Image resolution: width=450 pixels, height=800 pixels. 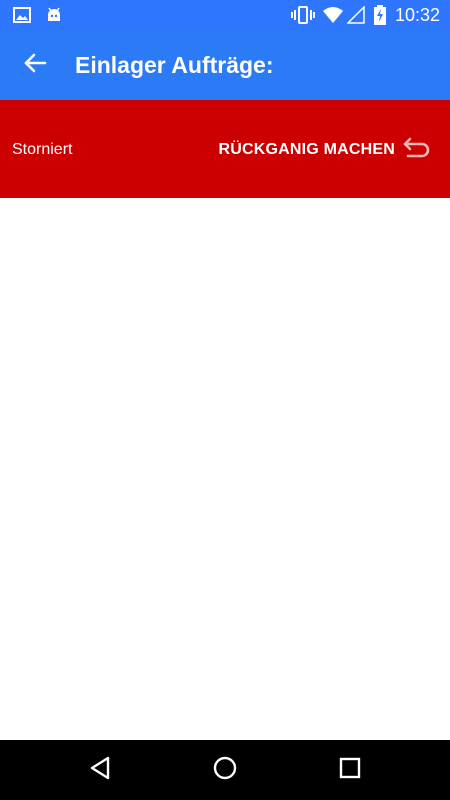 What do you see at coordinates (303, 15) in the screenshot?
I see `vibrate-icon` at bounding box center [303, 15].